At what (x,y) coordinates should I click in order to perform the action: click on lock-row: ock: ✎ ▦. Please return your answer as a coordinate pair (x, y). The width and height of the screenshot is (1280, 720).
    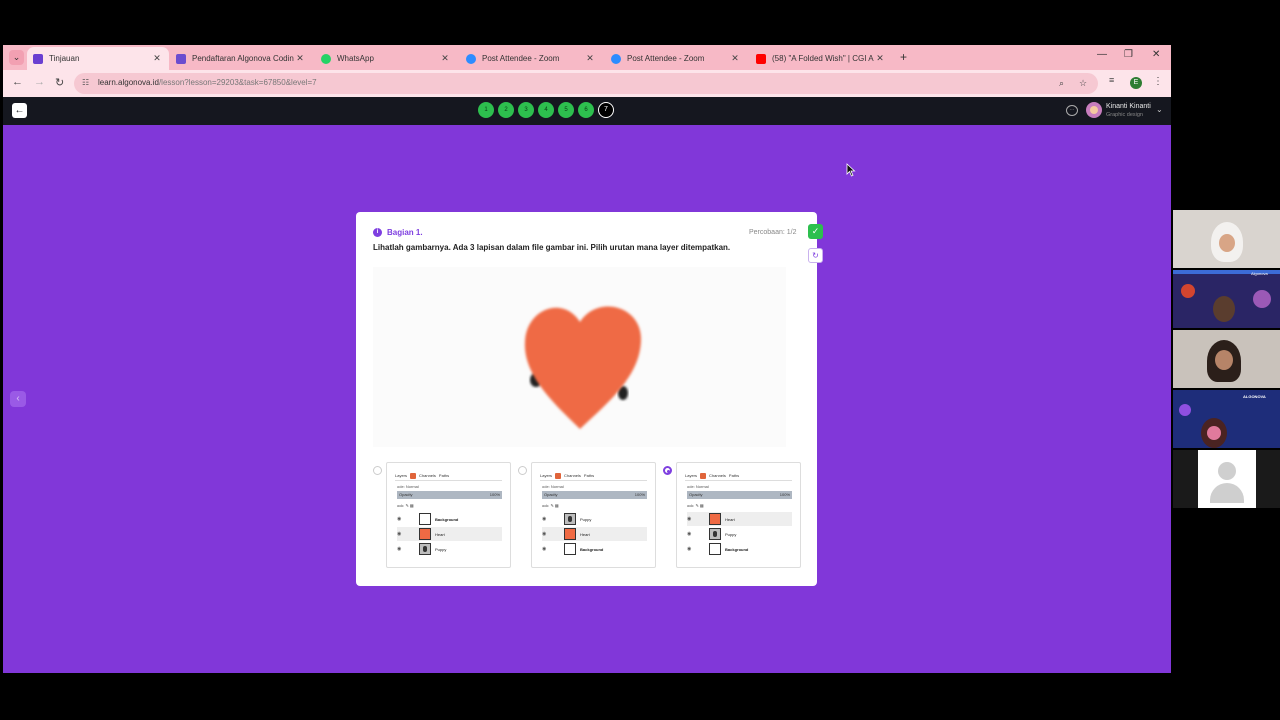
    Looking at the image, I should click on (405, 505).